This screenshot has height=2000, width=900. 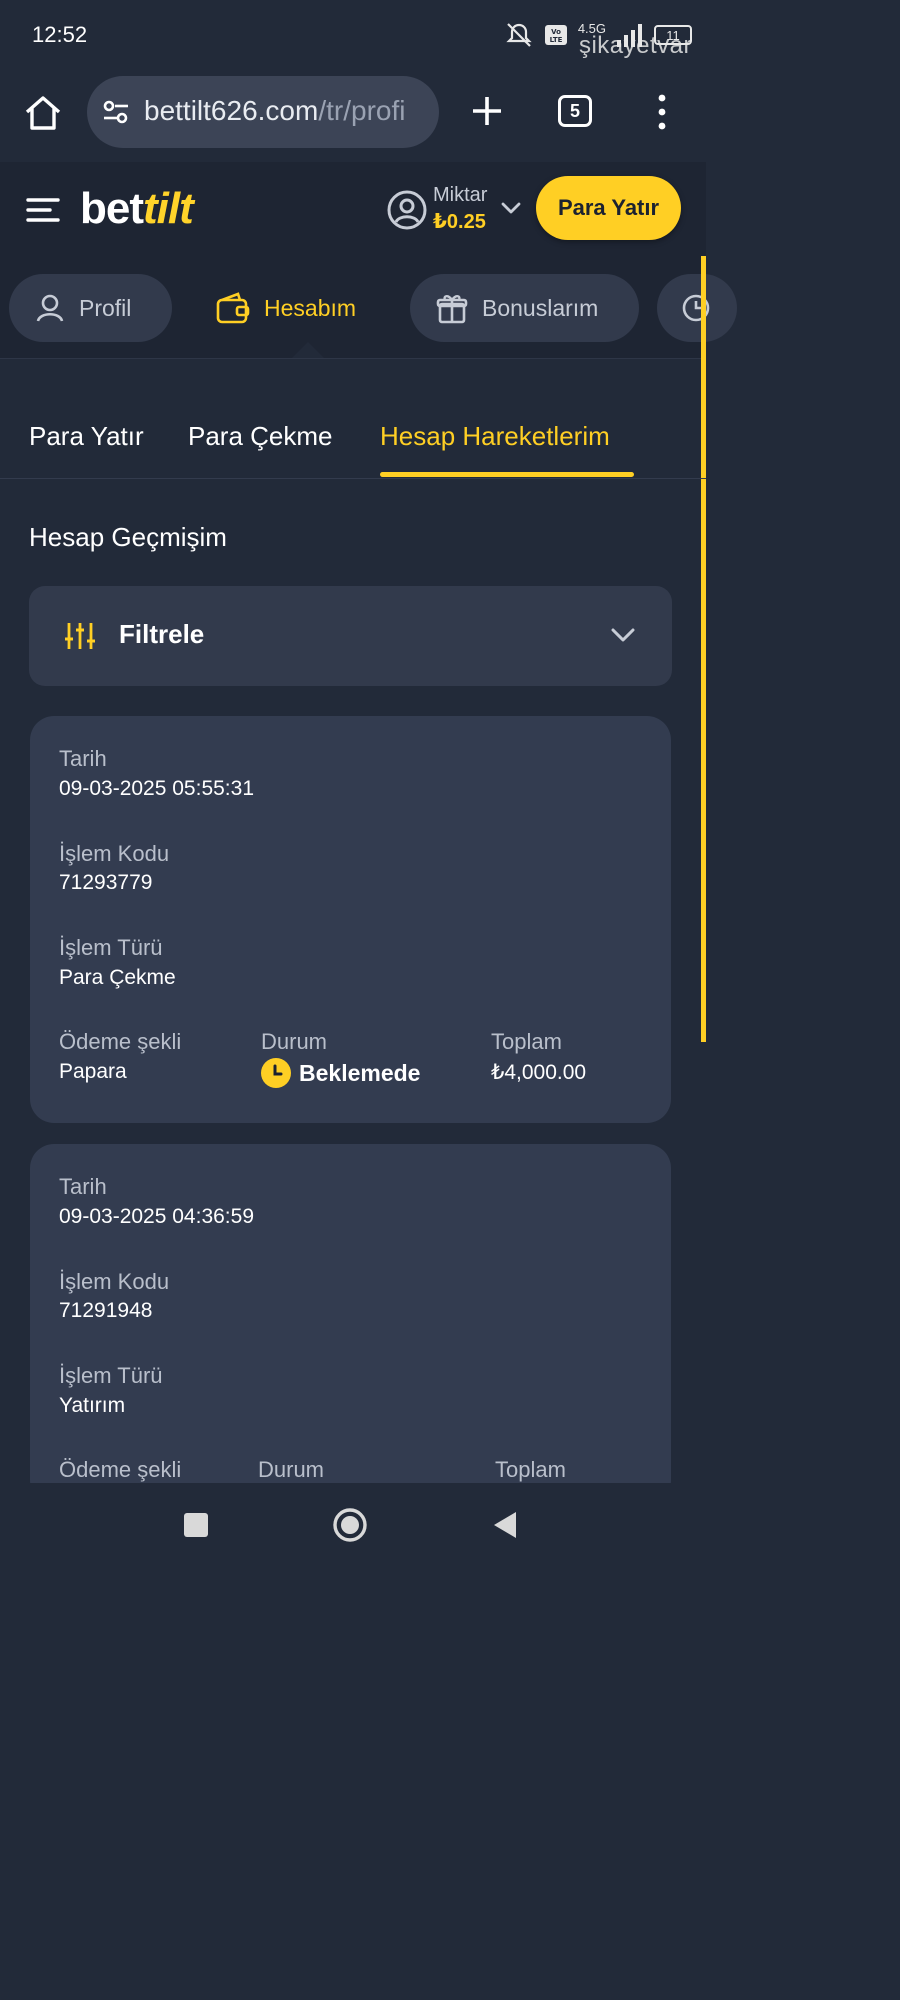 I want to click on tab-bonuslarim: Bonuslarım, so click(x=524, y=308).